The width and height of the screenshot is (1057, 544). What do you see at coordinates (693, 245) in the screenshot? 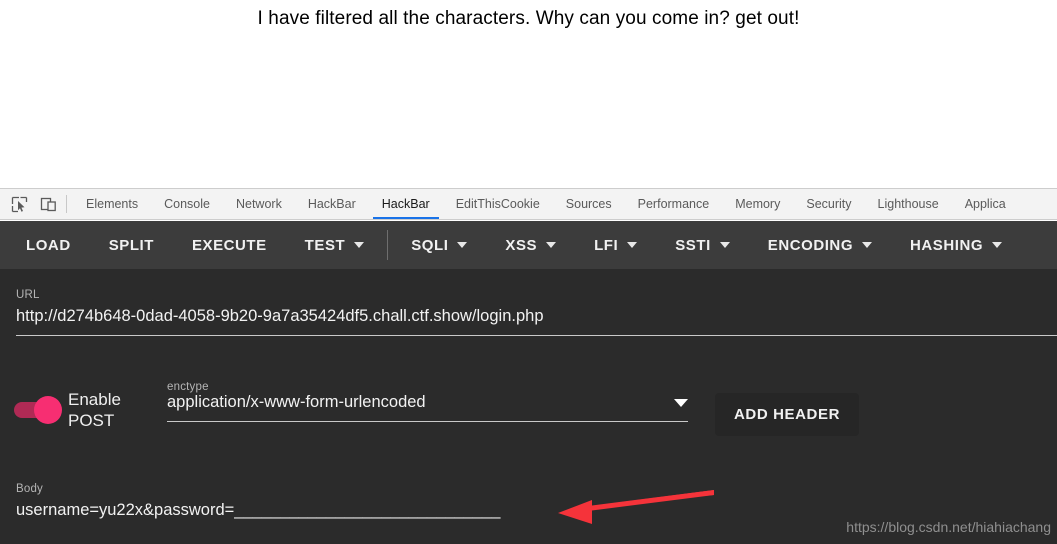
I see `ssti-menu-label: SSTI` at bounding box center [693, 245].